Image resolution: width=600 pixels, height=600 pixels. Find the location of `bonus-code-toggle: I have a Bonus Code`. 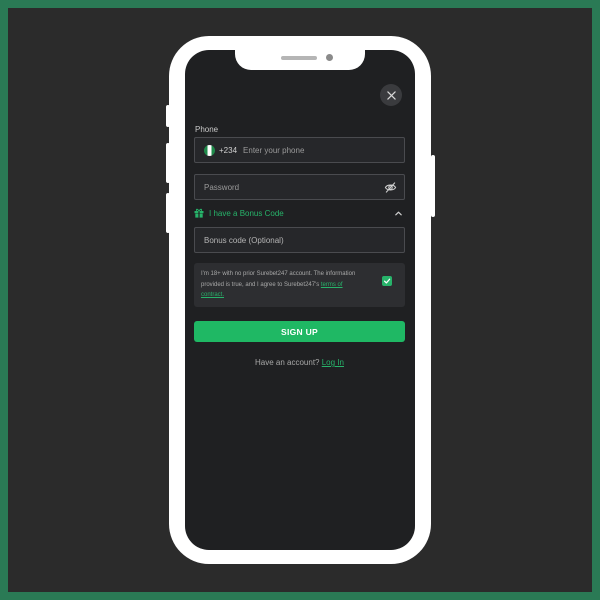

bonus-code-toggle: I have a Bonus Code is located at coordinates (239, 213).